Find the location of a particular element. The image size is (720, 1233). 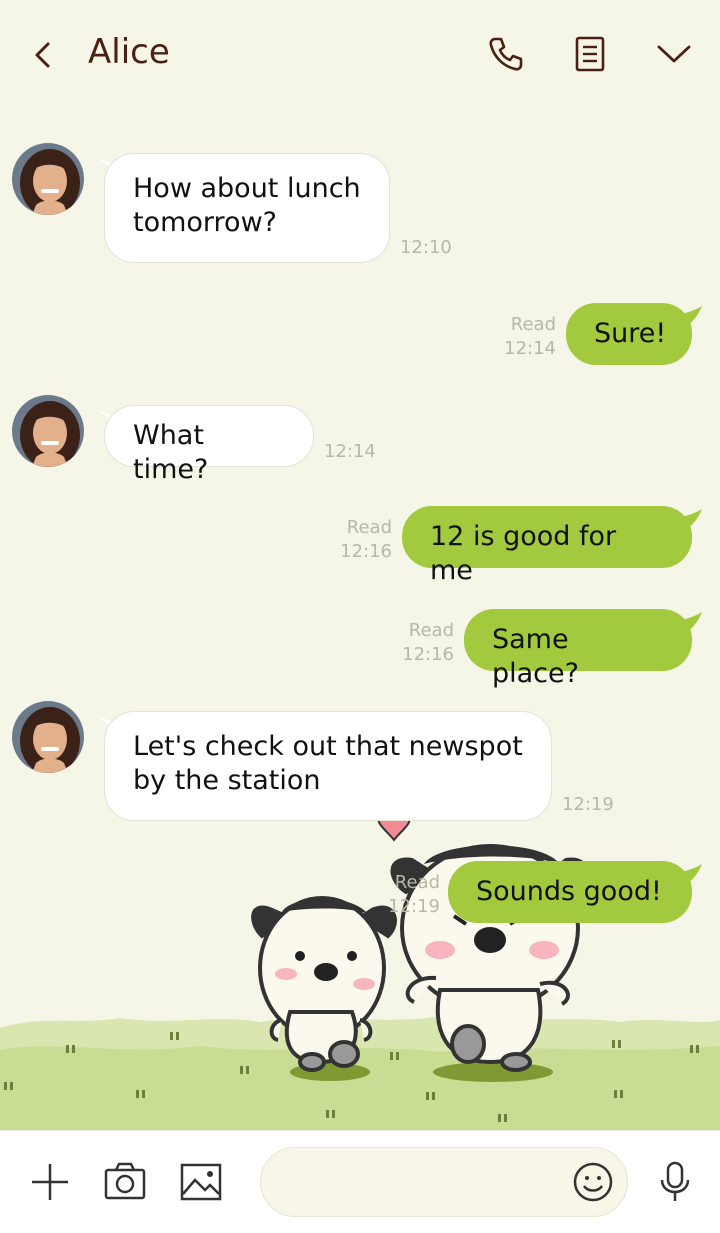

message-bubble-outgoing: Same place? is located at coordinates (578, 649).